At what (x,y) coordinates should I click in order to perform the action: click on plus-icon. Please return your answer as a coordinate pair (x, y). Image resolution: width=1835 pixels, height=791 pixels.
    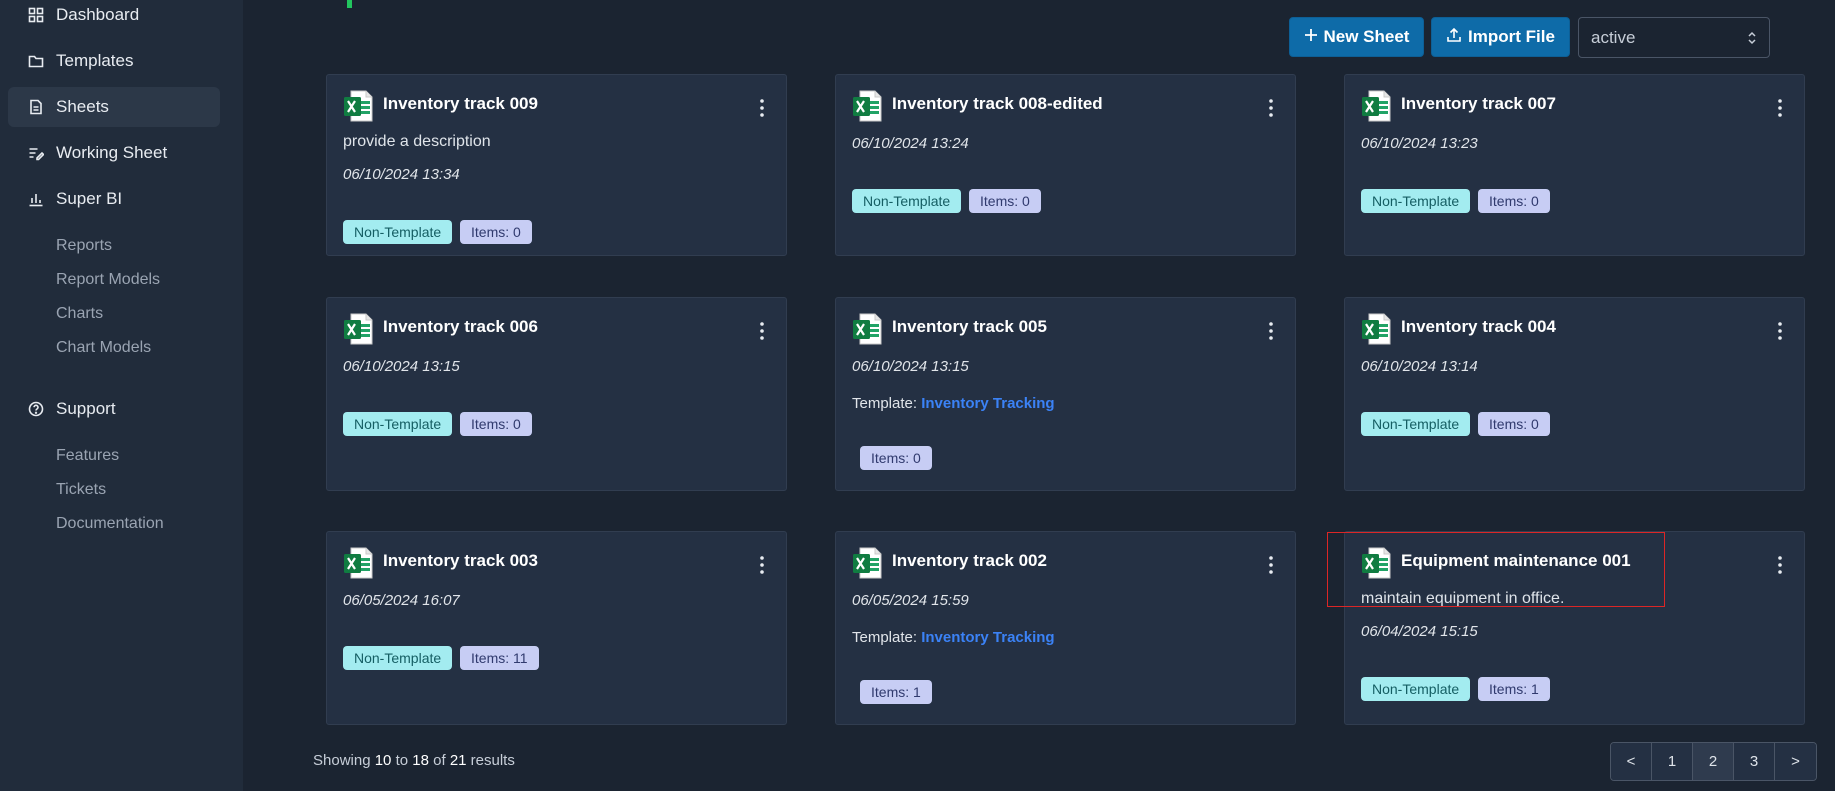
    Looking at the image, I should click on (1311, 37).